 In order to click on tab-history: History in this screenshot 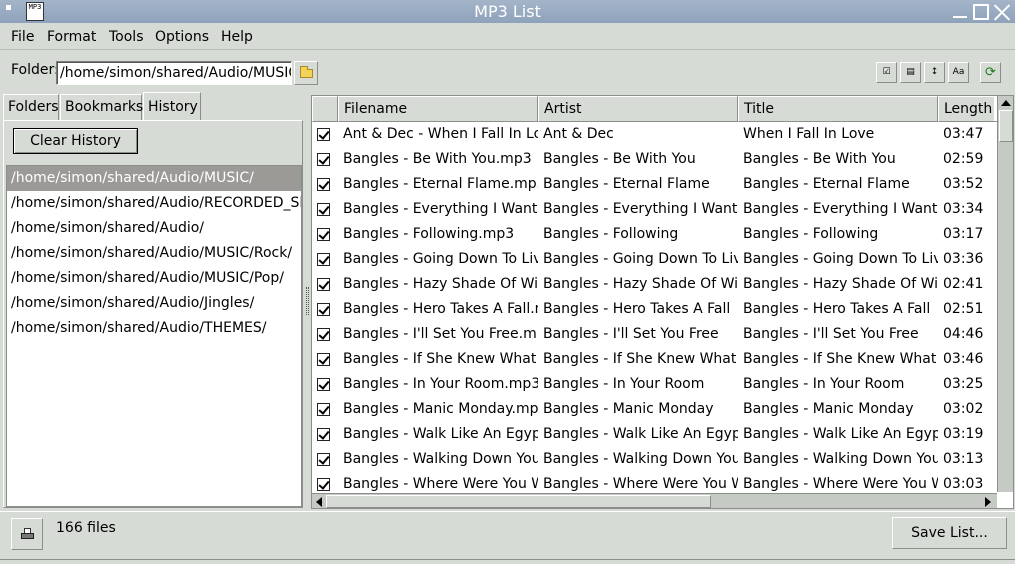, I will do `click(172, 106)`.